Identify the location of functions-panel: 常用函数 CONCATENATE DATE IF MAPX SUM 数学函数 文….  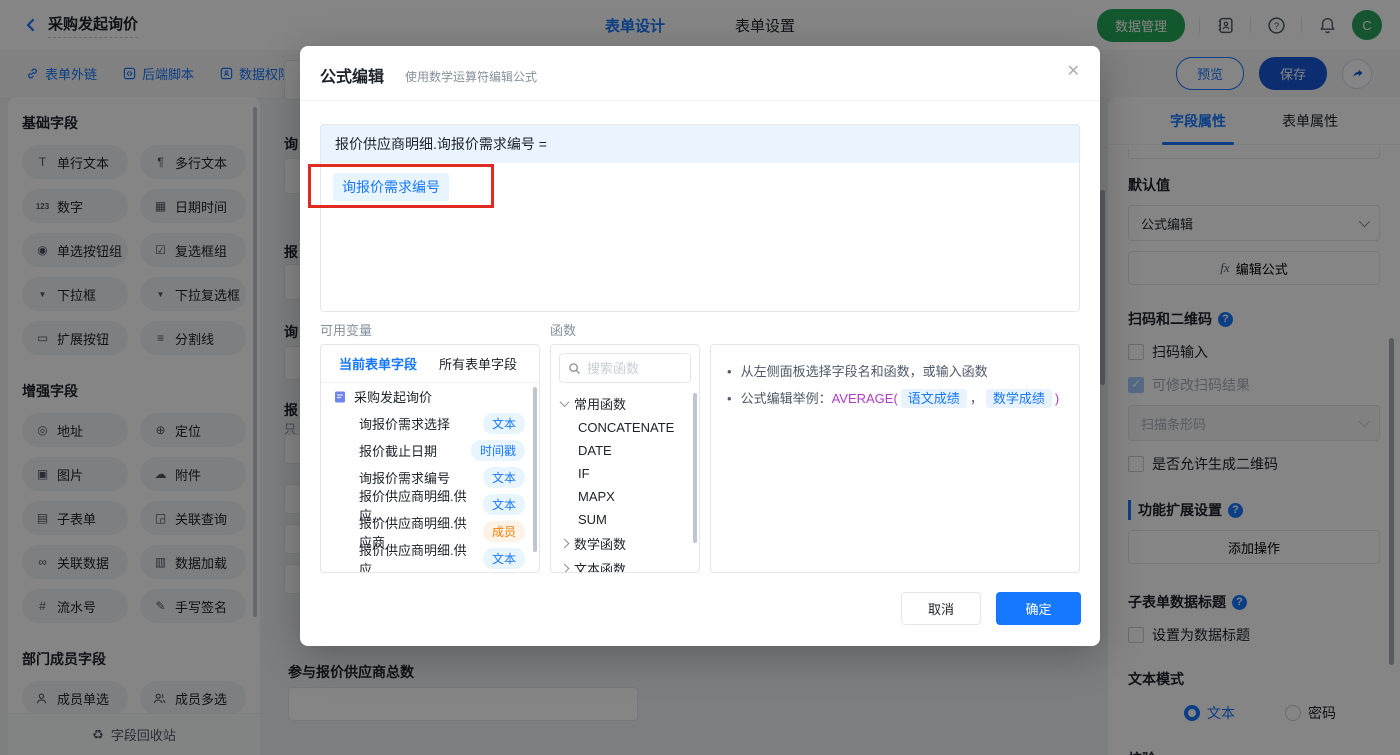
(625, 458).